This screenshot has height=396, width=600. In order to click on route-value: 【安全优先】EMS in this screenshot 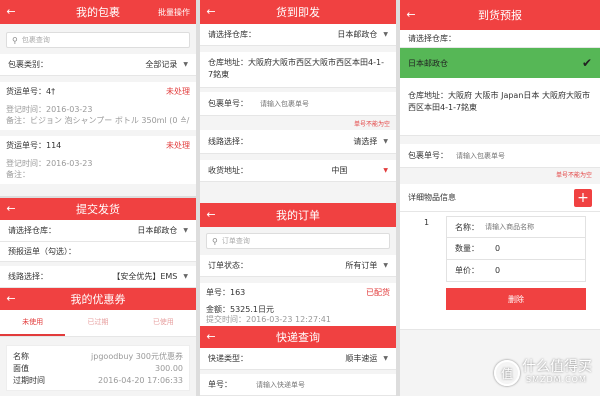, I will do `click(145, 276)`.